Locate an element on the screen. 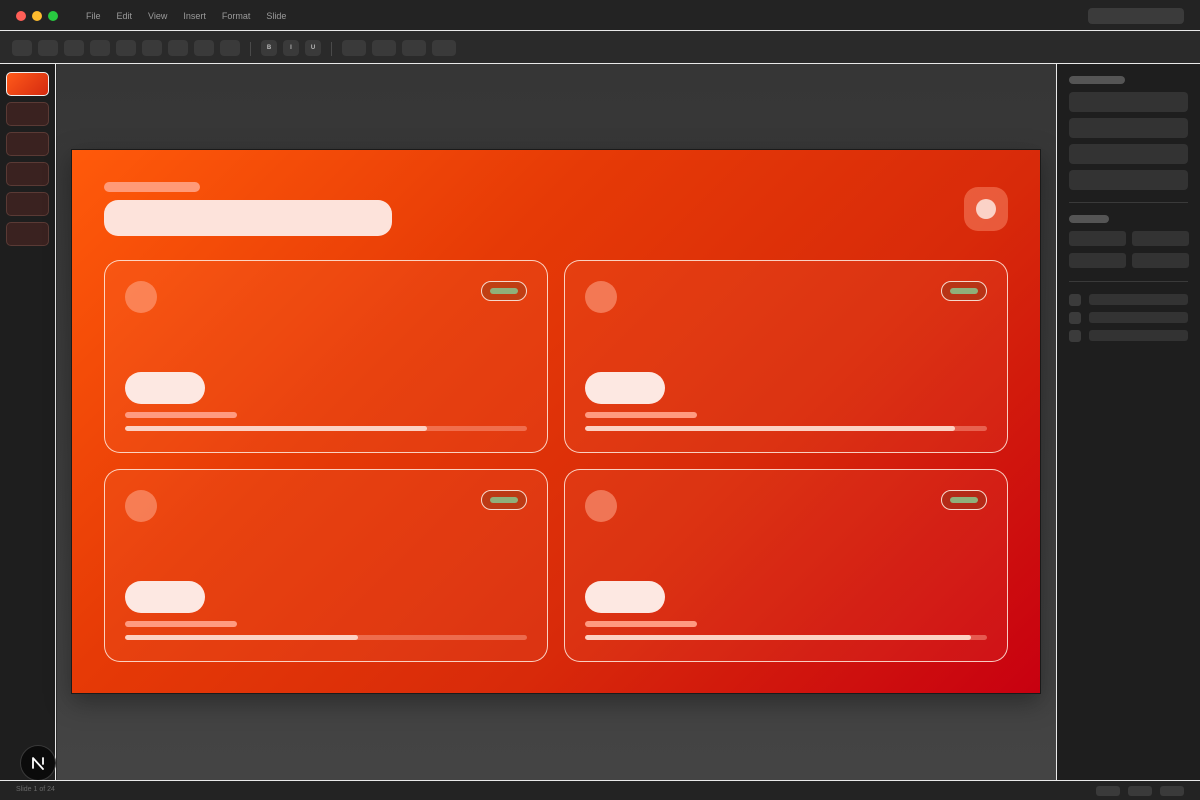  slide-thumbnail-rail is located at coordinates (28, 422).